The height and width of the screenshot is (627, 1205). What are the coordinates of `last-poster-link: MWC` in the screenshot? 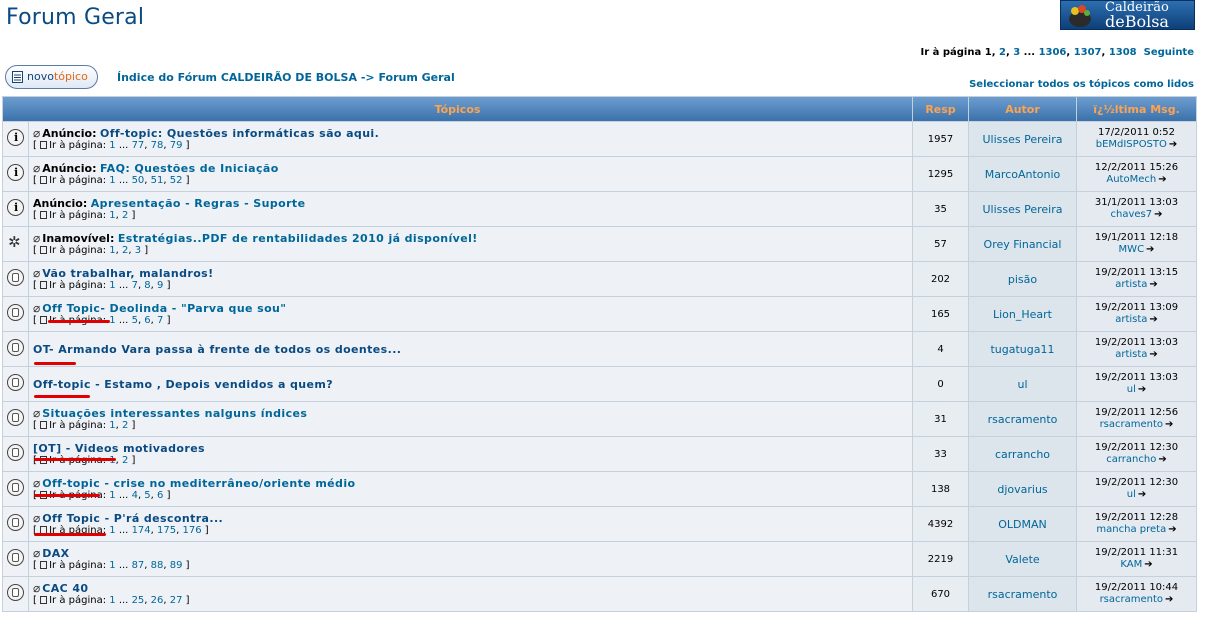 It's located at (1132, 249).